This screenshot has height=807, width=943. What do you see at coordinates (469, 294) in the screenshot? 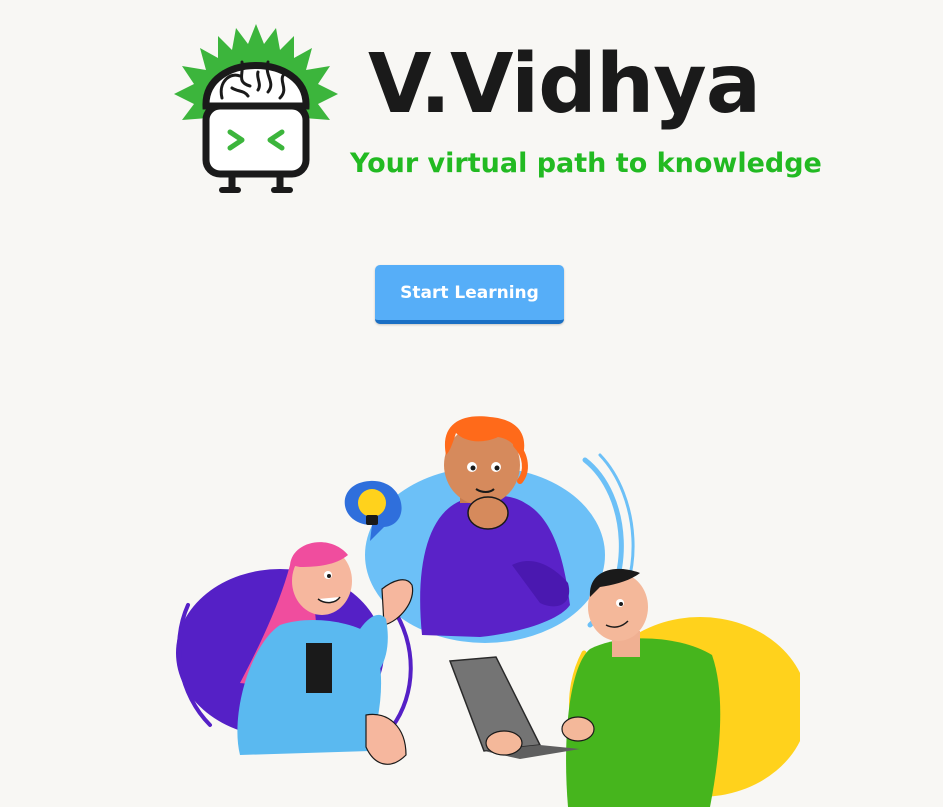
I see `start-learning-button: Start Learning` at bounding box center [469, 294].